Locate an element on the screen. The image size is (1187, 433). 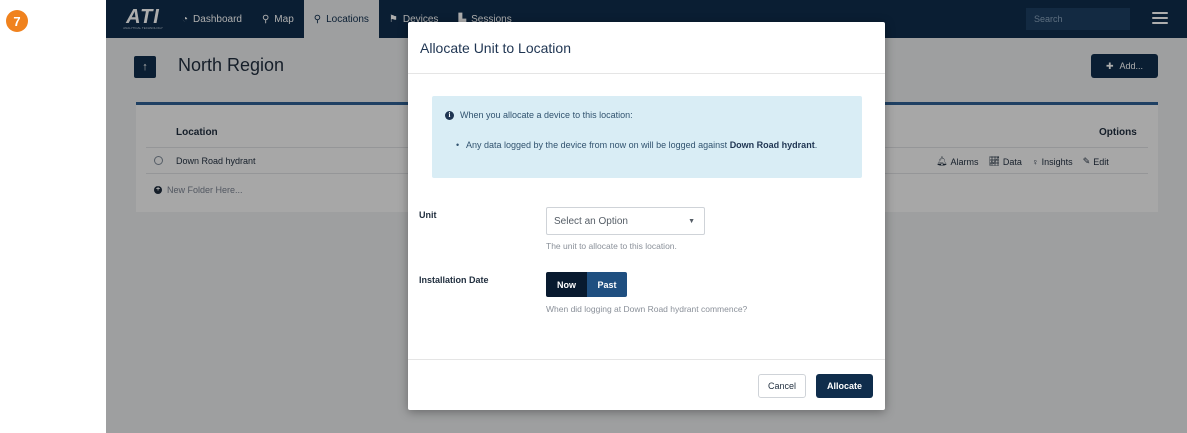
unit-help-text: The unit to allocate to this location. is located at coordinates (611, 246).